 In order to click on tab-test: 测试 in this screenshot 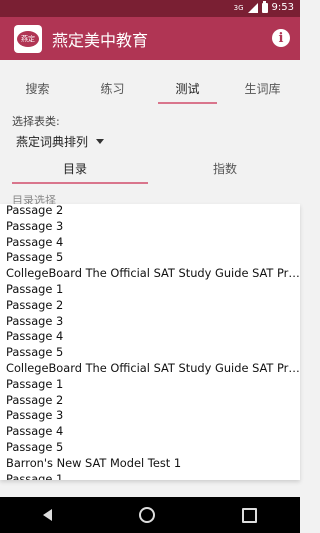, I will do `click(187, 87)`.